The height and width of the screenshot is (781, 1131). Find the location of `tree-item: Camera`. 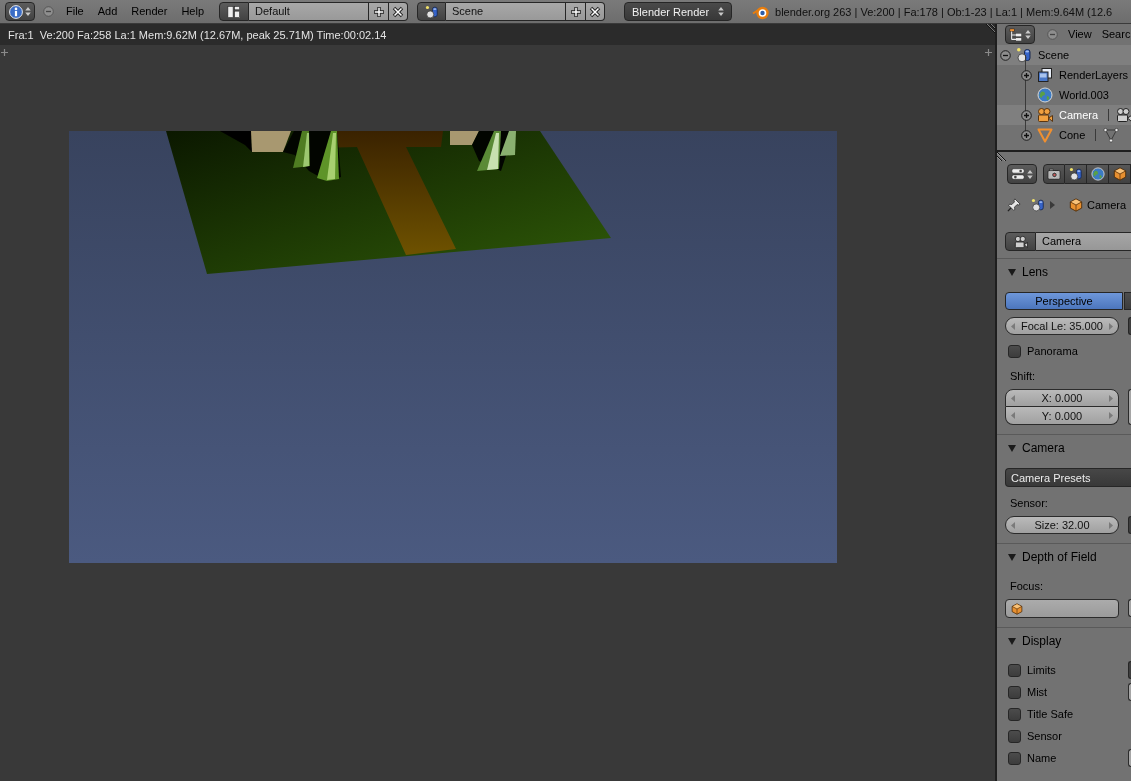

tree-item: Camera is located at coordinates (1064, 115).